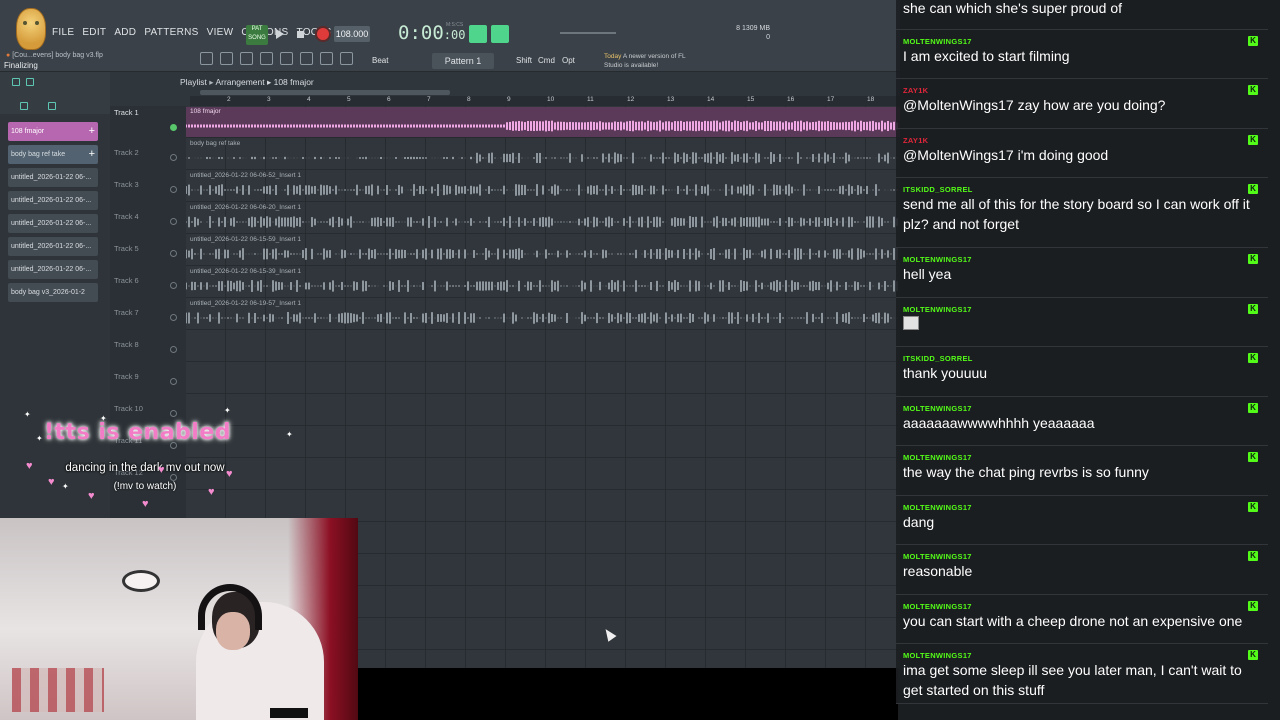 This screenshot has height=720, width=1280. What do you see at coordinates (1253, 358) in the screenshot?
I see `kick-badge-icon: K` at bounding box center [1253, 358].